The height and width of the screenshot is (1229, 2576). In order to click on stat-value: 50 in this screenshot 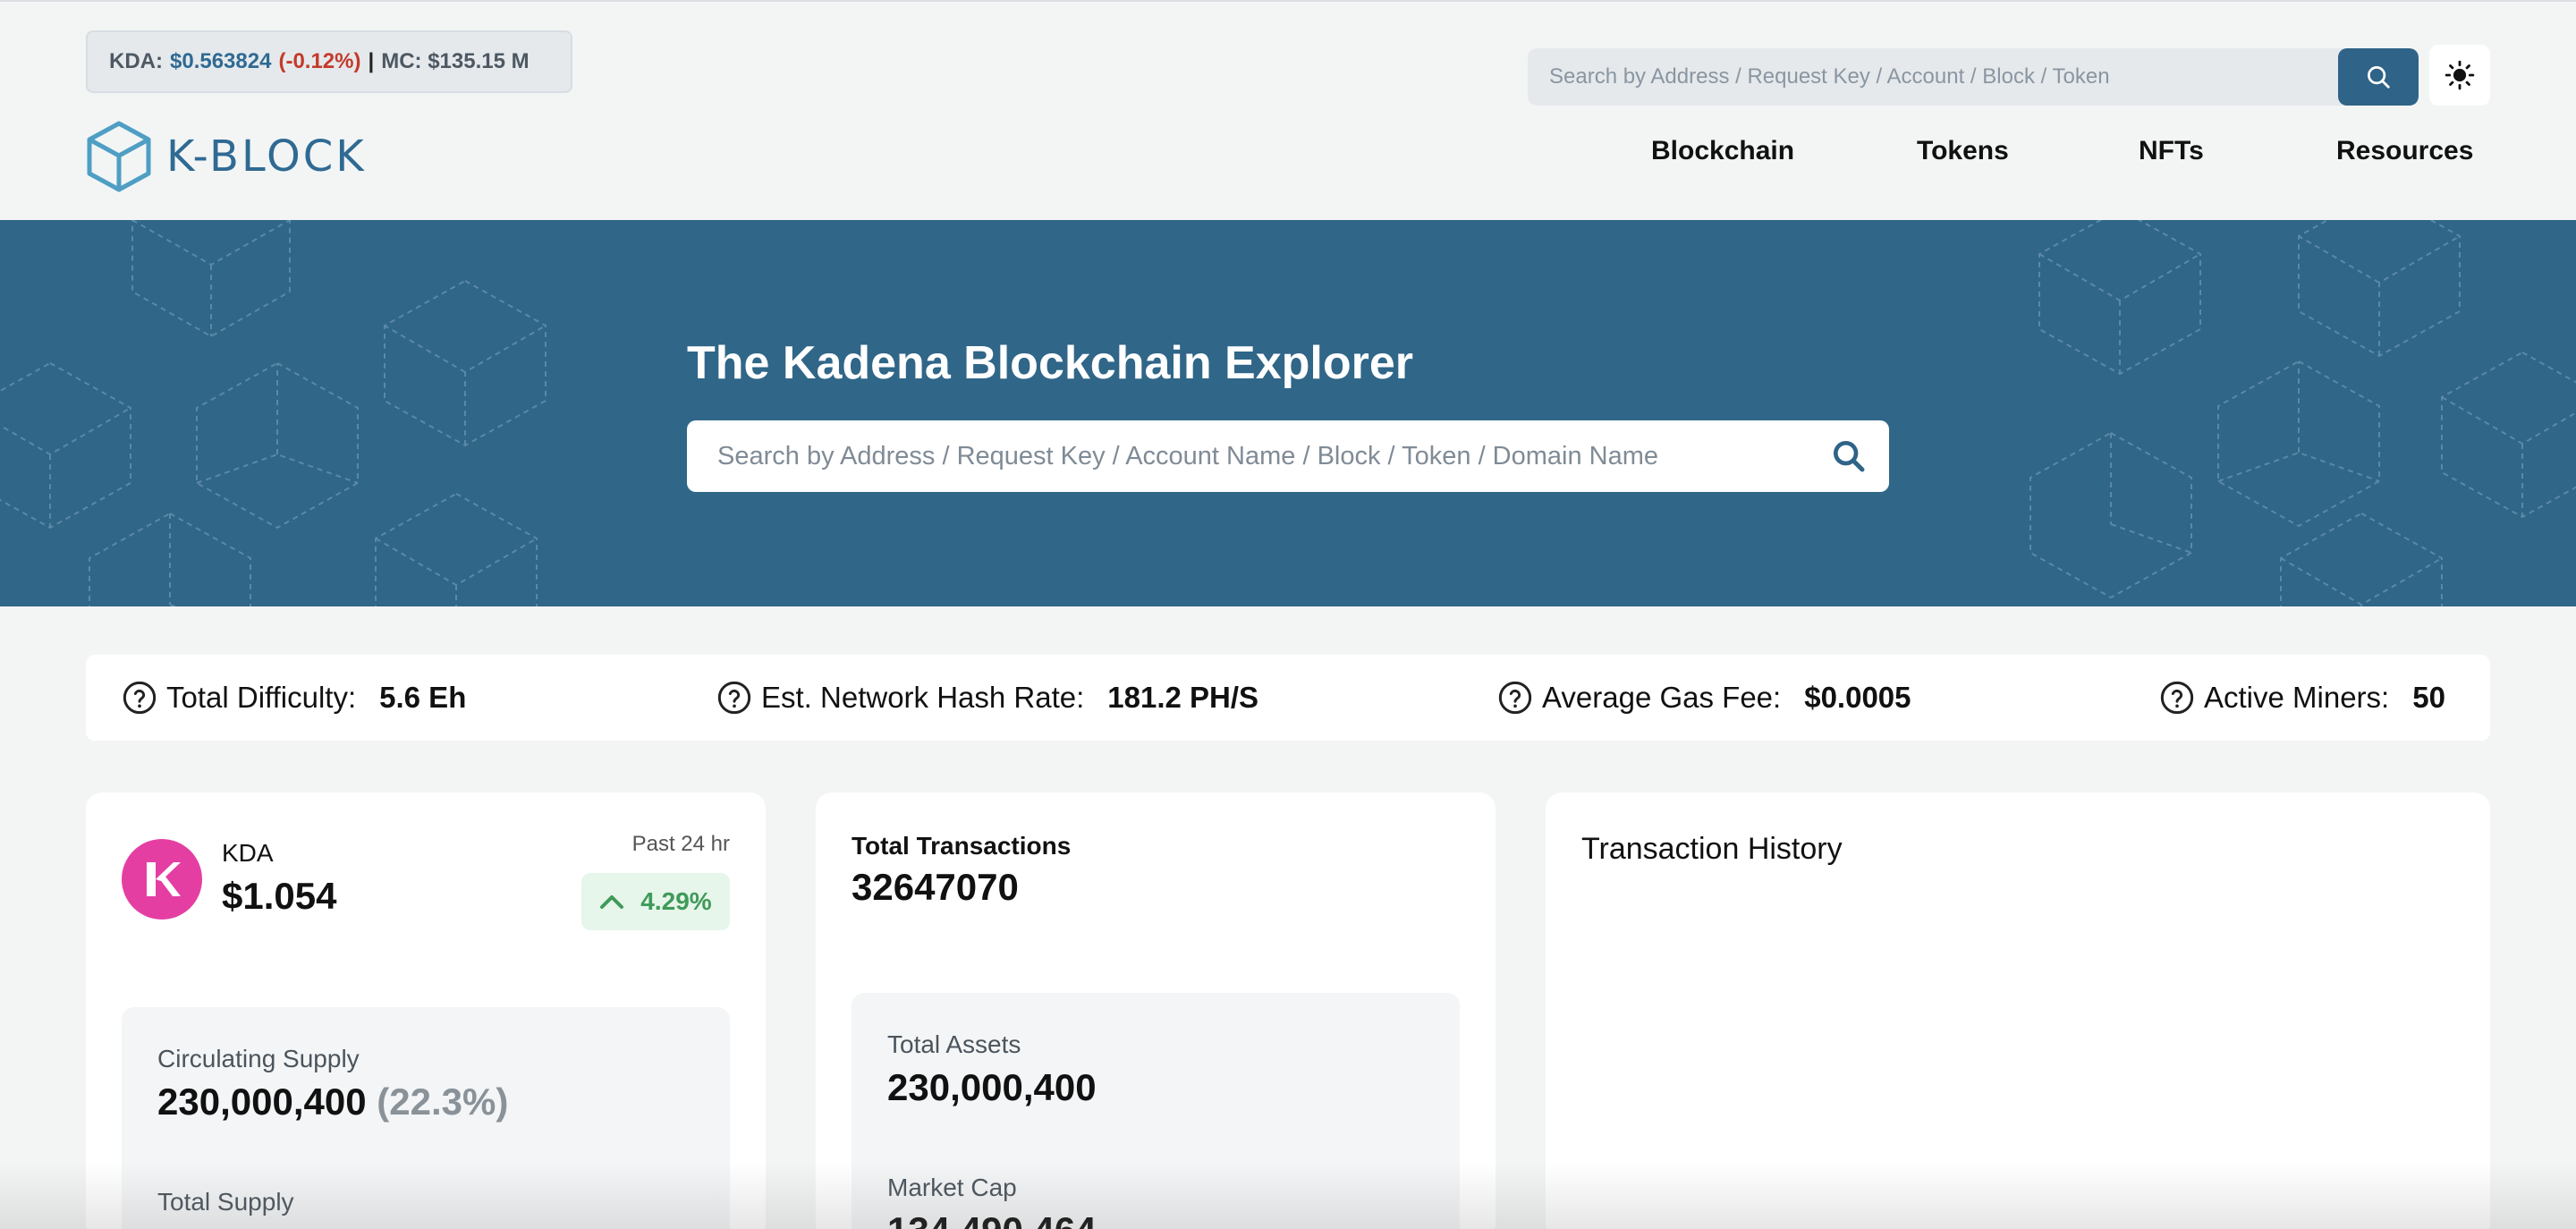, I will do `click(2428, 697)`.